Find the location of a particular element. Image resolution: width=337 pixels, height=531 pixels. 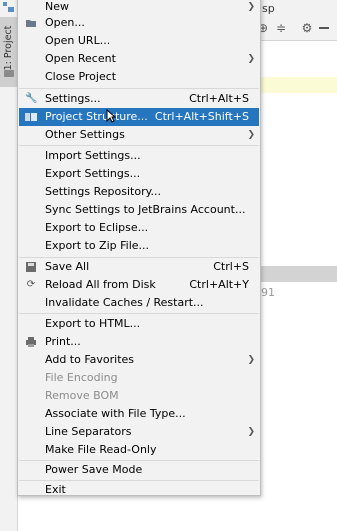

print-icon is located at coordinates (31, 342).